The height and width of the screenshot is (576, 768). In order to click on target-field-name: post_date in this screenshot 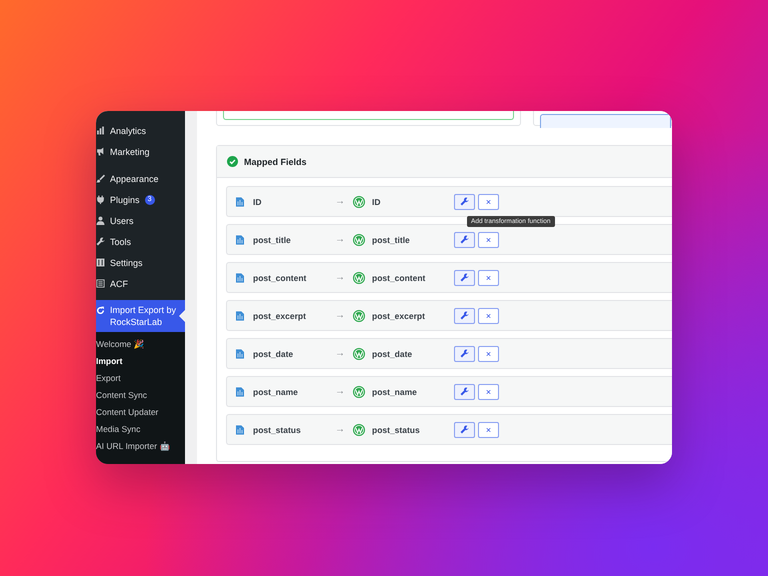, I will do `click(393, 353)`.